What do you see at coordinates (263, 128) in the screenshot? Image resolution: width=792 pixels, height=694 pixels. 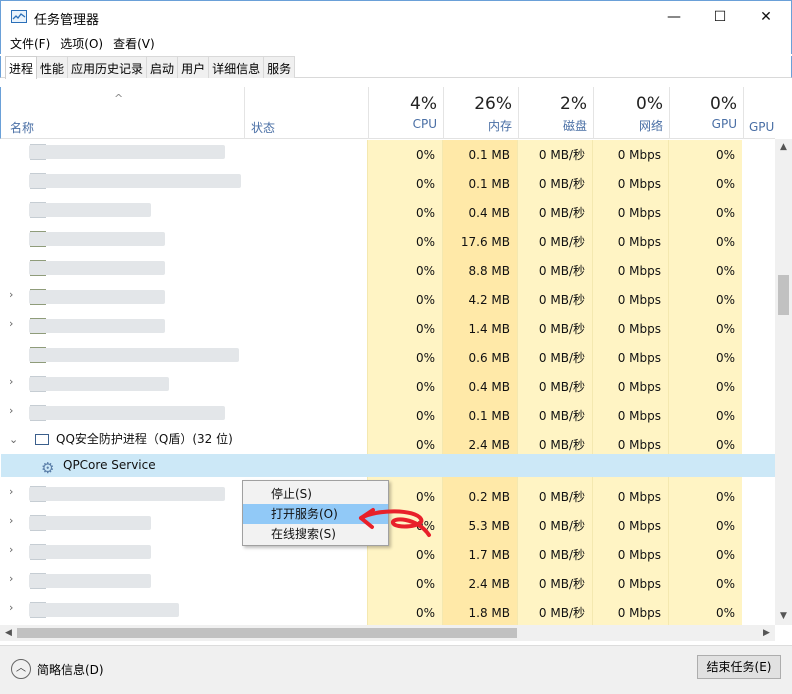 I see `header-status: 状态` at bounding box center [263, 128].